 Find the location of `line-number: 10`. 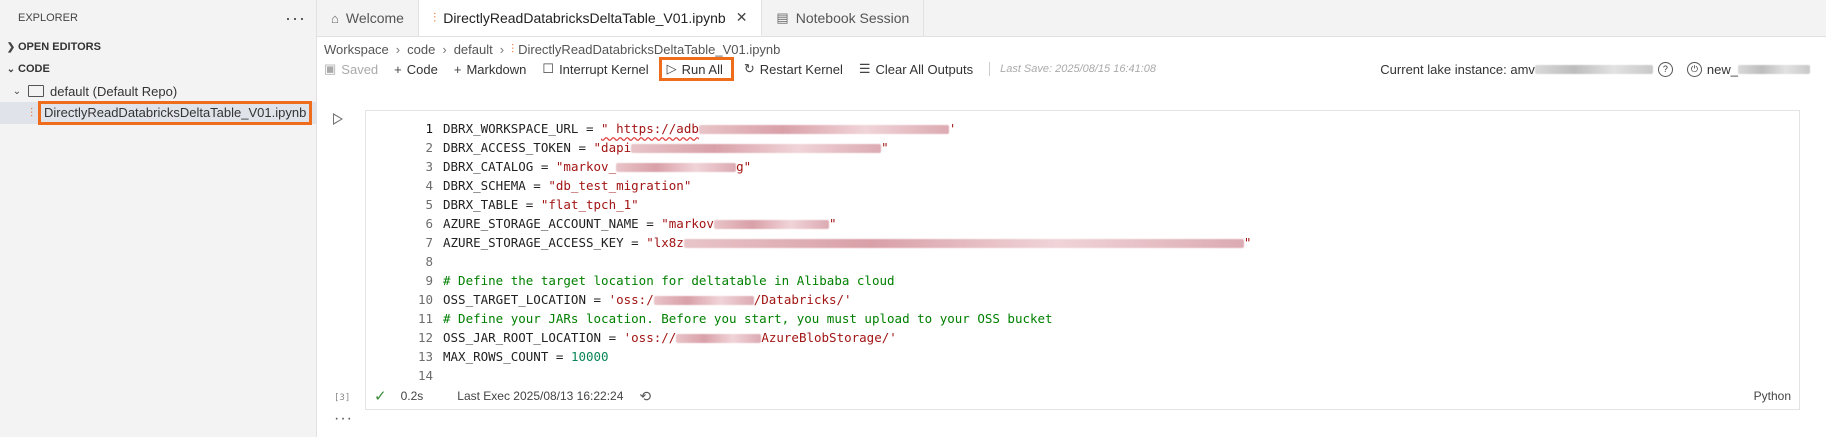

line-number: 10 is located at coordinates (425, 299).